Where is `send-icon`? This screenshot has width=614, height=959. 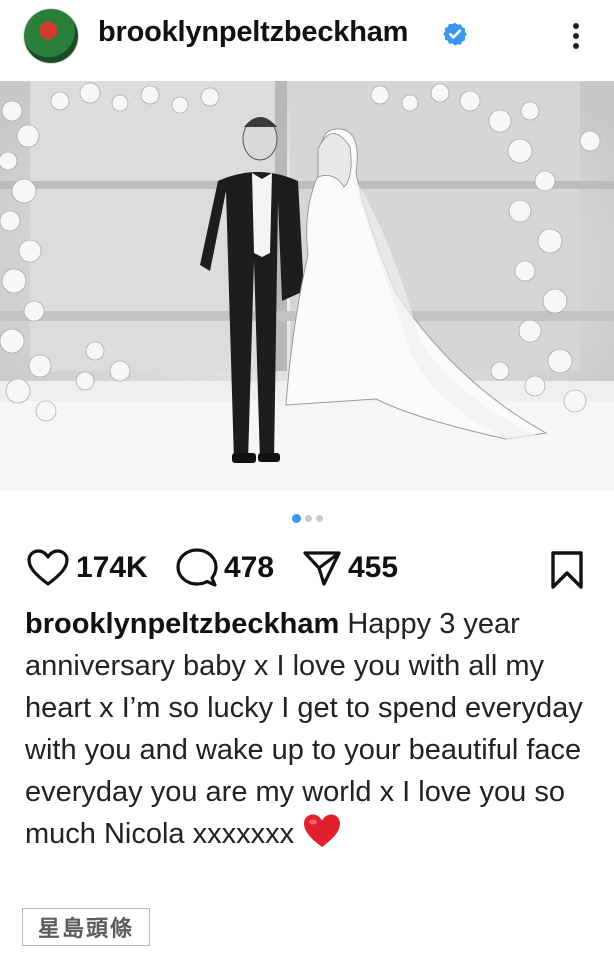 send-icon is located at coordinates (322, 568).